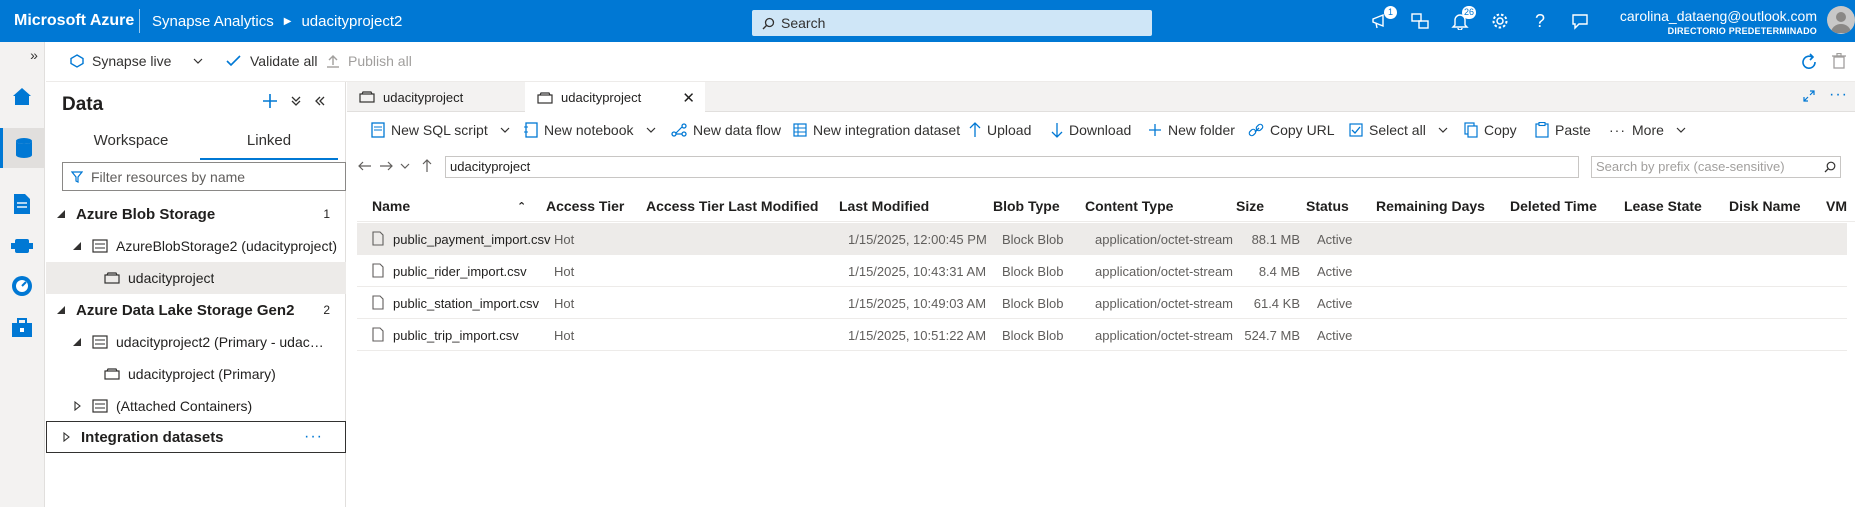  What do you see at coordinates (269, 143) in the screenshot?
I see `tab-linked: Linked` at bounding box center [269, 143].